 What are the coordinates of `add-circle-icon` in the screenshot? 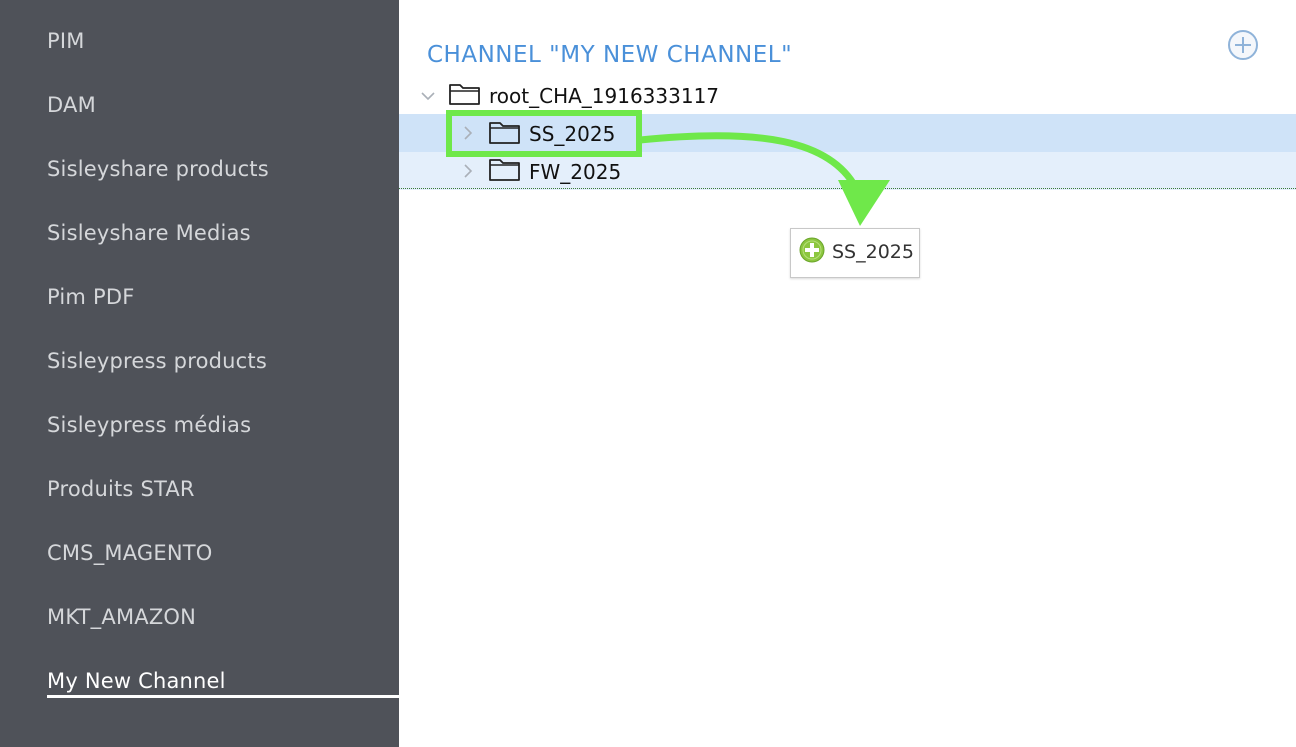 It's located at (1243, 45).